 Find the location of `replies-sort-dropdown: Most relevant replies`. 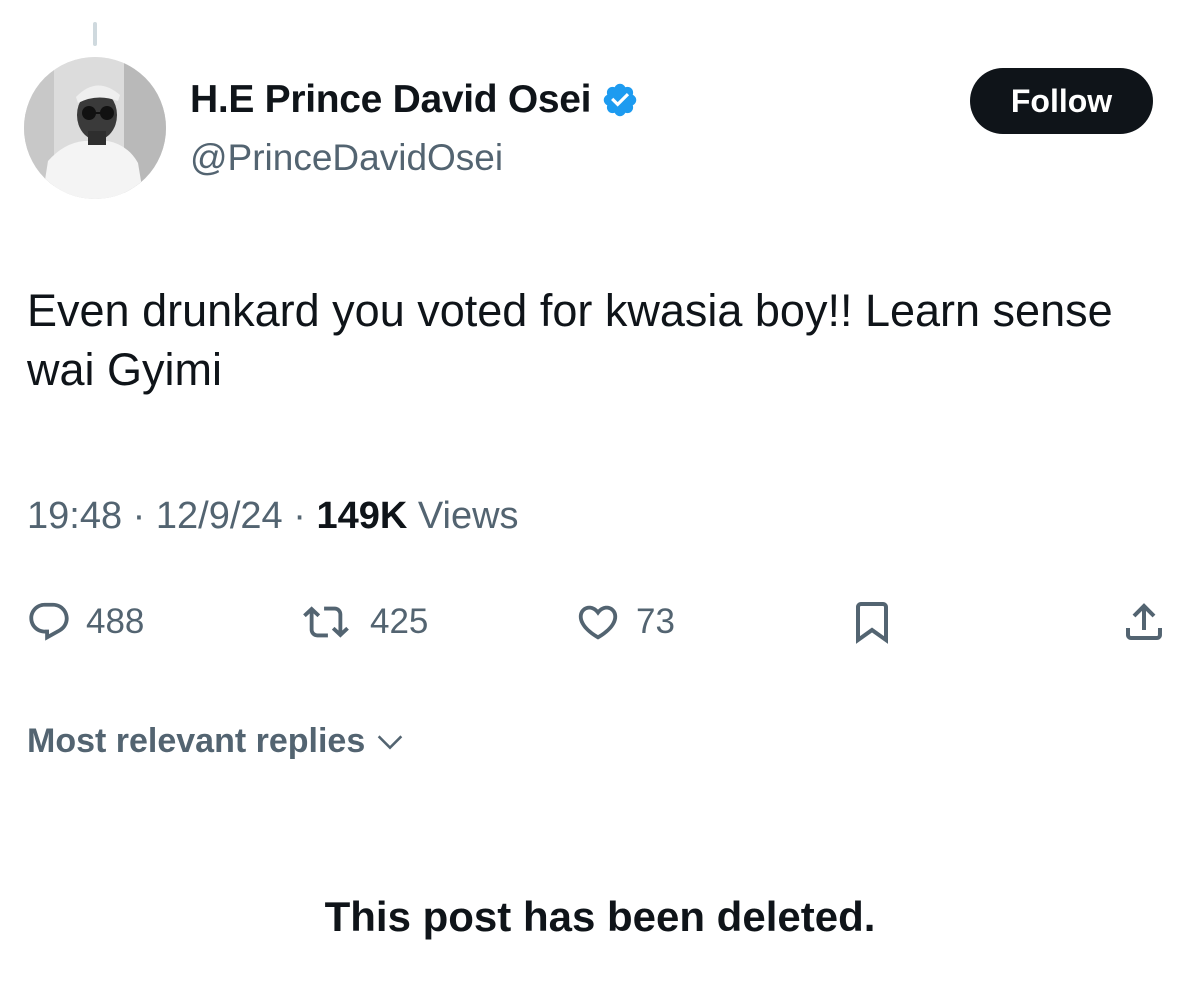

replies-sort-dropdown: Most relevant replies is located at coordinates (217, 741).